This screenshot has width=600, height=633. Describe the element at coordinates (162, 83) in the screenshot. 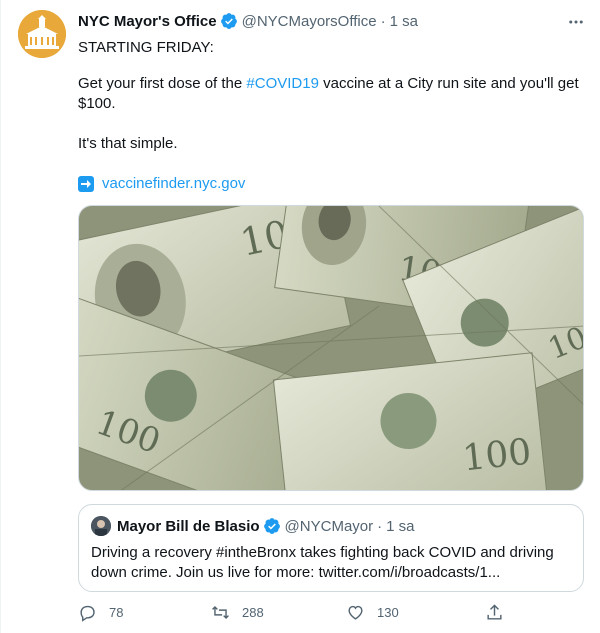

I see `tweet-text-before-hashtag: Get your first dose of the` at that location.